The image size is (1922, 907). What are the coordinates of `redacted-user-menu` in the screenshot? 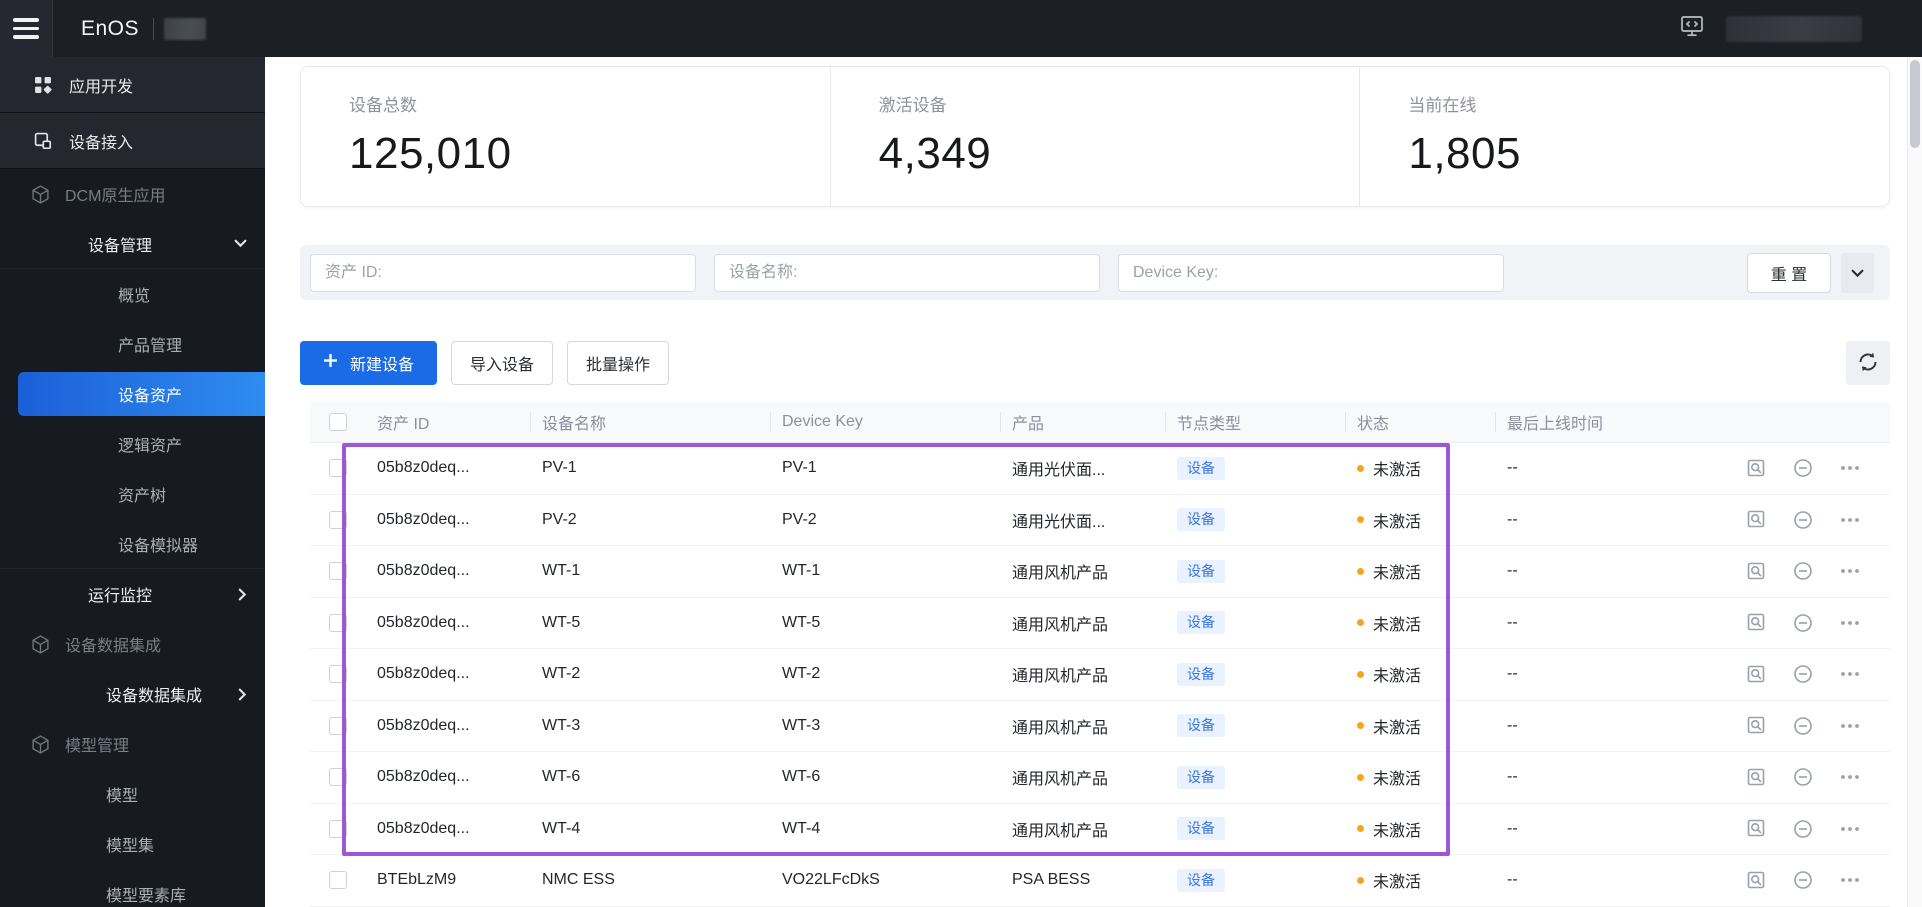 It's located at (1794, 28).